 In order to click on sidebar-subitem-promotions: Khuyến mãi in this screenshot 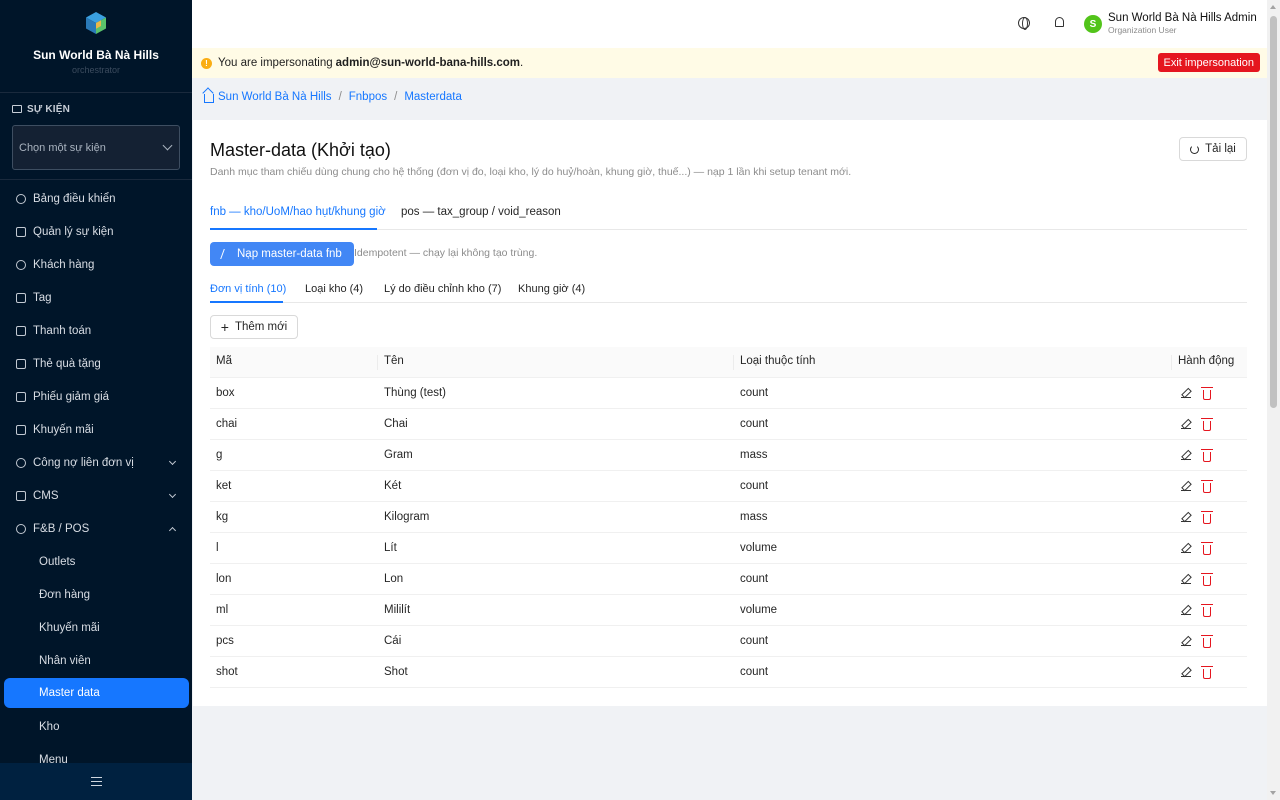, I will do `click(96, 627)`.